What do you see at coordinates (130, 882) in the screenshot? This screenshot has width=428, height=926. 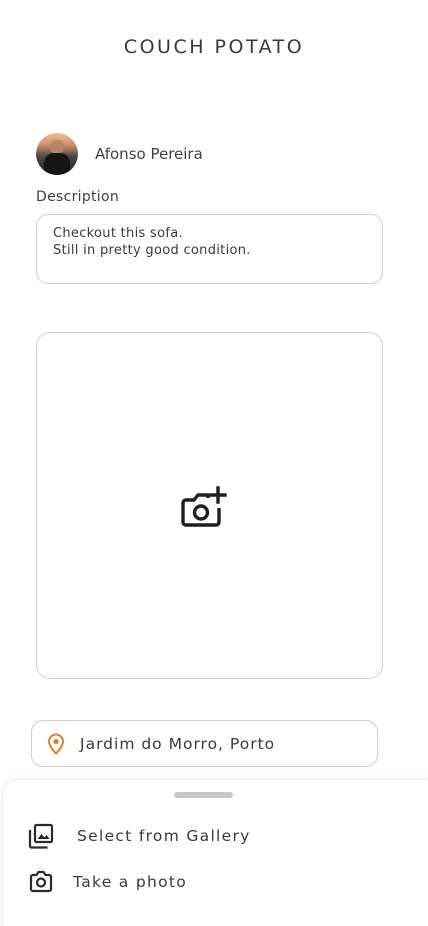 I see `camera-option-label: Take a photo` at bounding box center [130, 882].